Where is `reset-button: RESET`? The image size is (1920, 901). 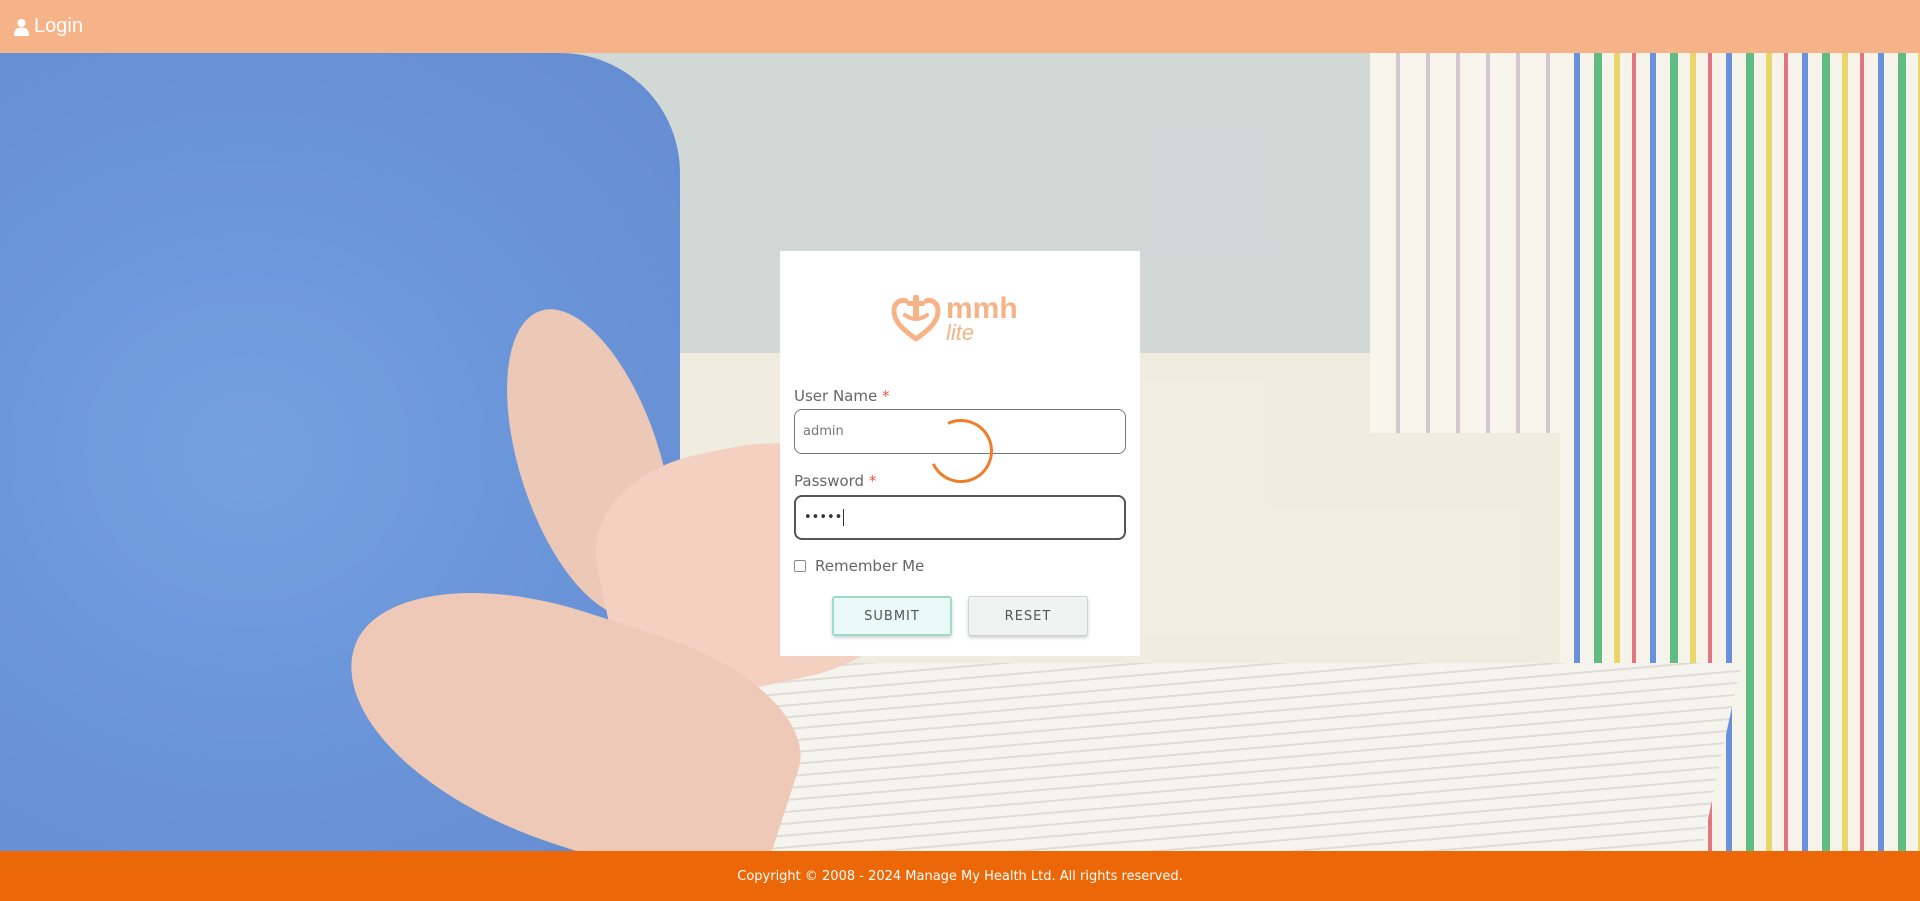
reset-button: RESET is located at coordinates (1028, 616).